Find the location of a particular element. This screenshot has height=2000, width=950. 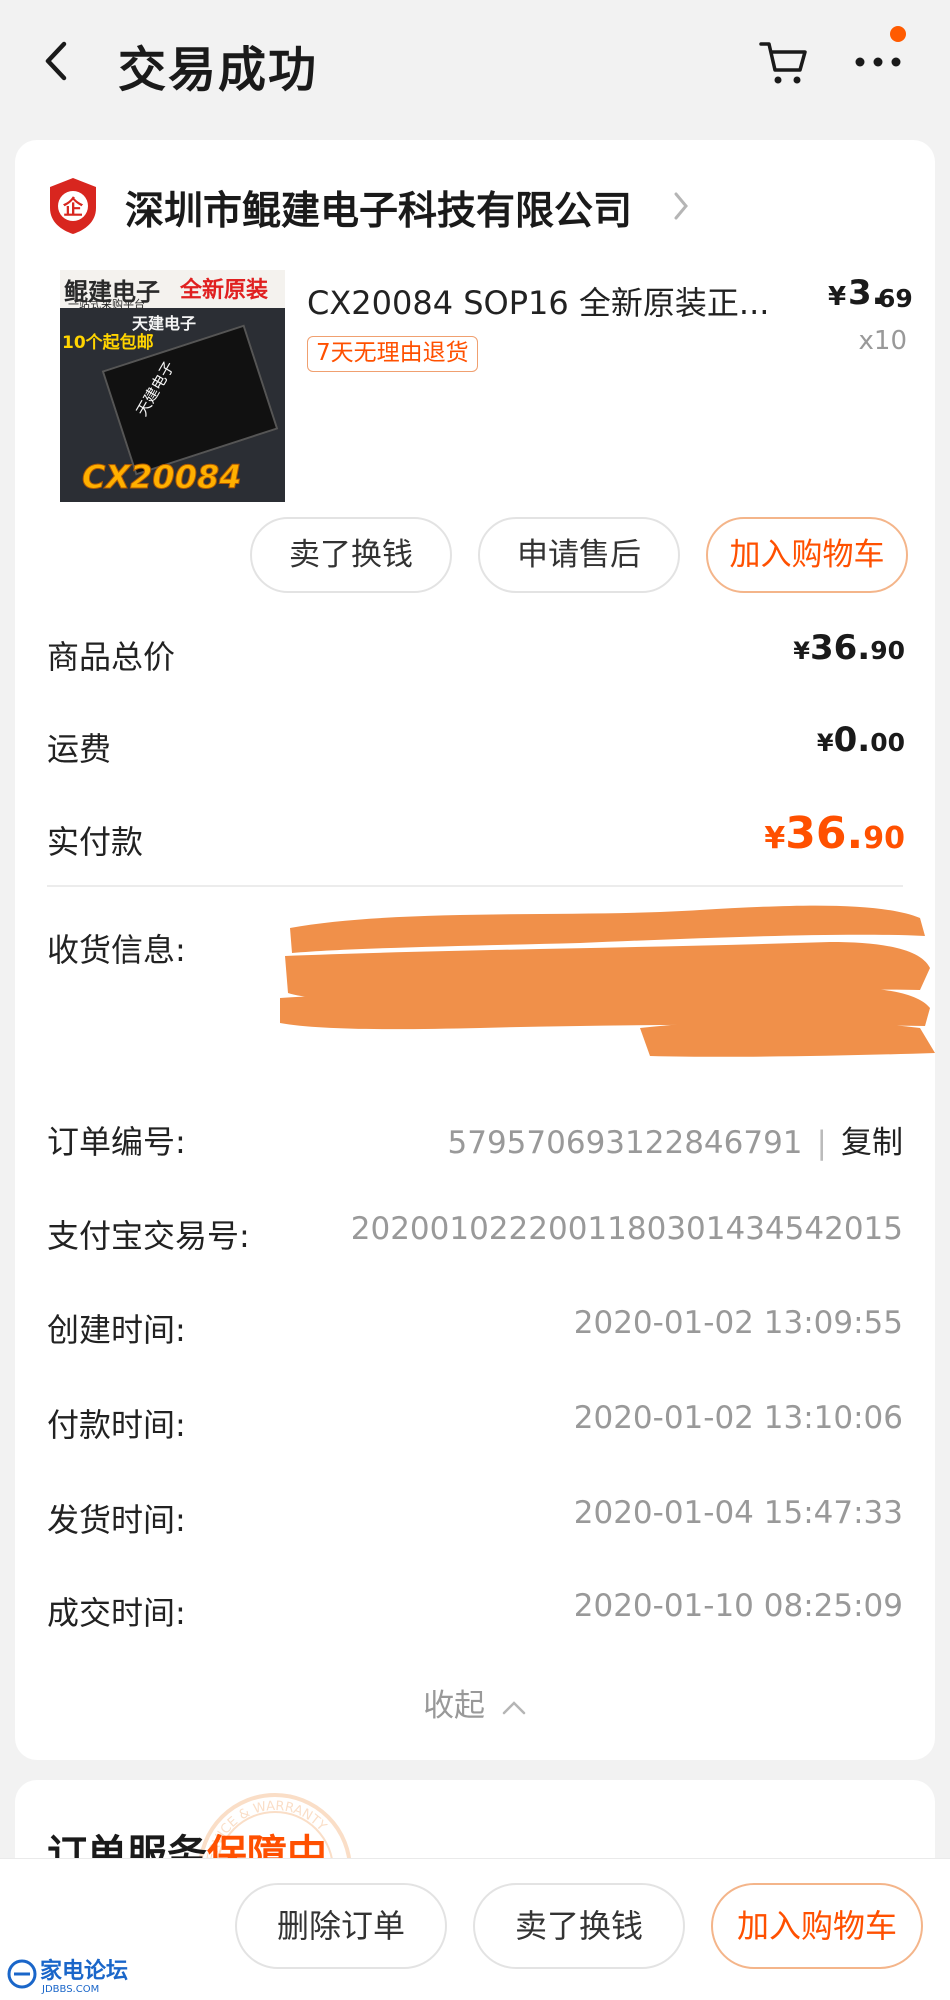

bottom-action-bar: 删除订单 卖了换钱 加入购物车 家电论坛 JDBBS.COM is located at coordinates (475, 1929).